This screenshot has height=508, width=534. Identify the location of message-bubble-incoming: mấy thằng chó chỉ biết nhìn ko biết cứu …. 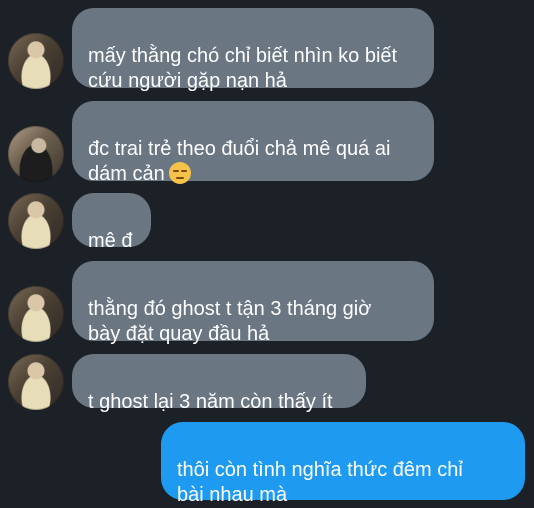
(253, 50).